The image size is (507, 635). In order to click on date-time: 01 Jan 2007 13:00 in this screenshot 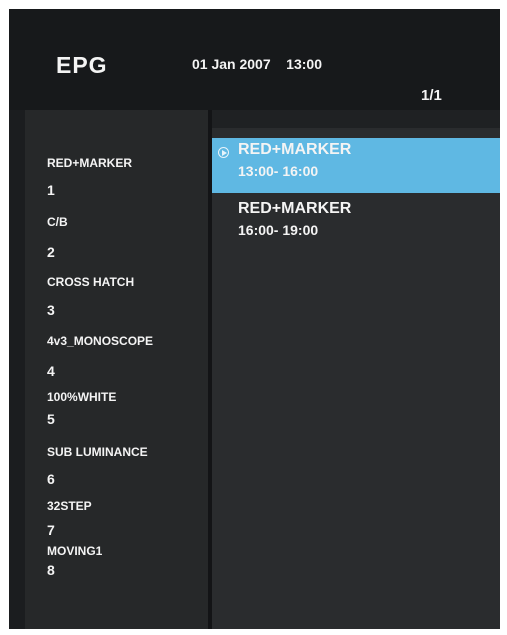, I will do `click(257, 64)`.